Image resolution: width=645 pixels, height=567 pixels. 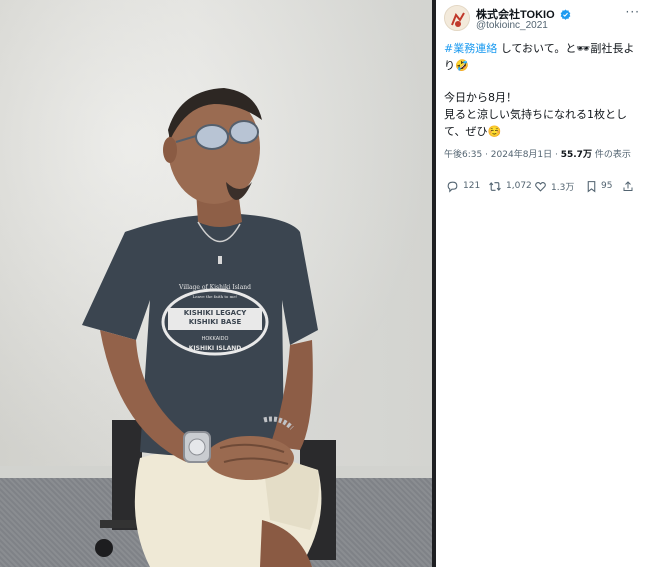 I want to click on shirt-text-main2: KISHIKI BASE, so click(x=215, y=322).